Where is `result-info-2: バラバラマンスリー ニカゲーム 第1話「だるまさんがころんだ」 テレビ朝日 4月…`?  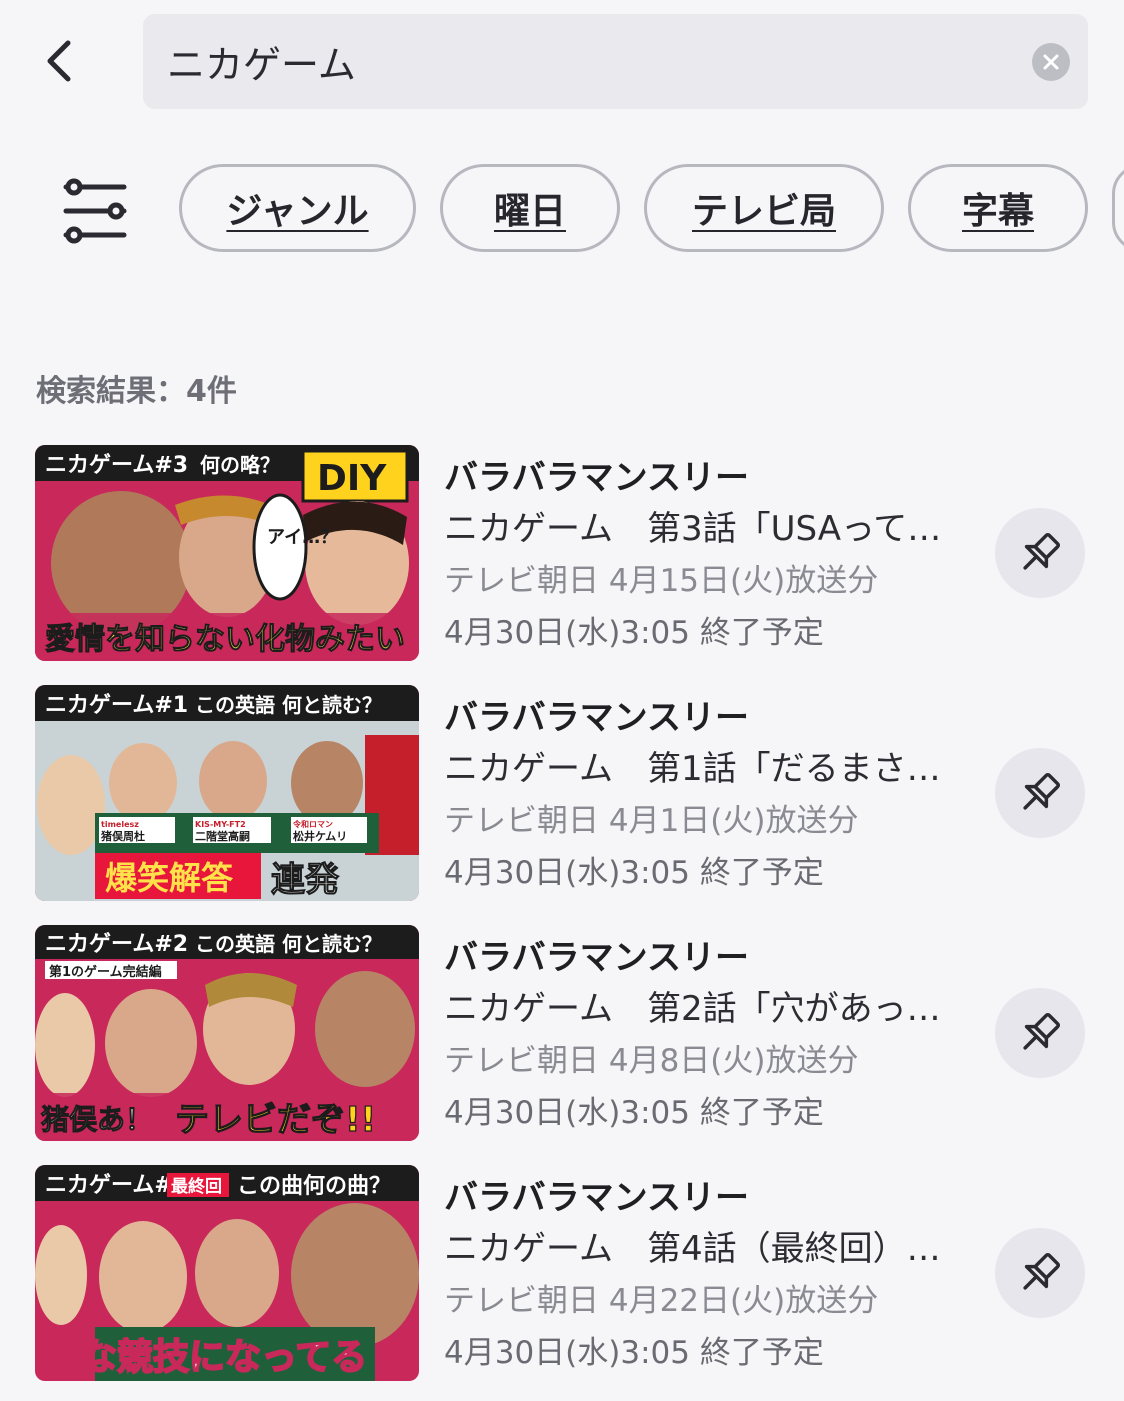
result-info-2: バラバラマンスリー ニカゲーム 第1話「だるまさんがころんだ」 テレビ朝日 4月… is located at coordinates (714, 796).